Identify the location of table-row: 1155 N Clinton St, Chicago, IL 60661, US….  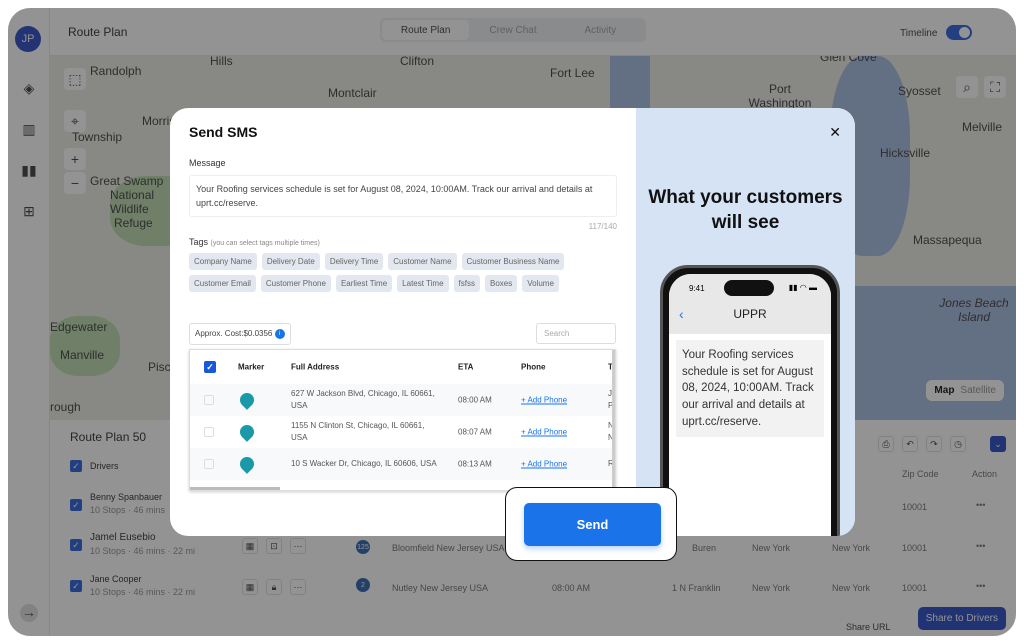
(402, 432).